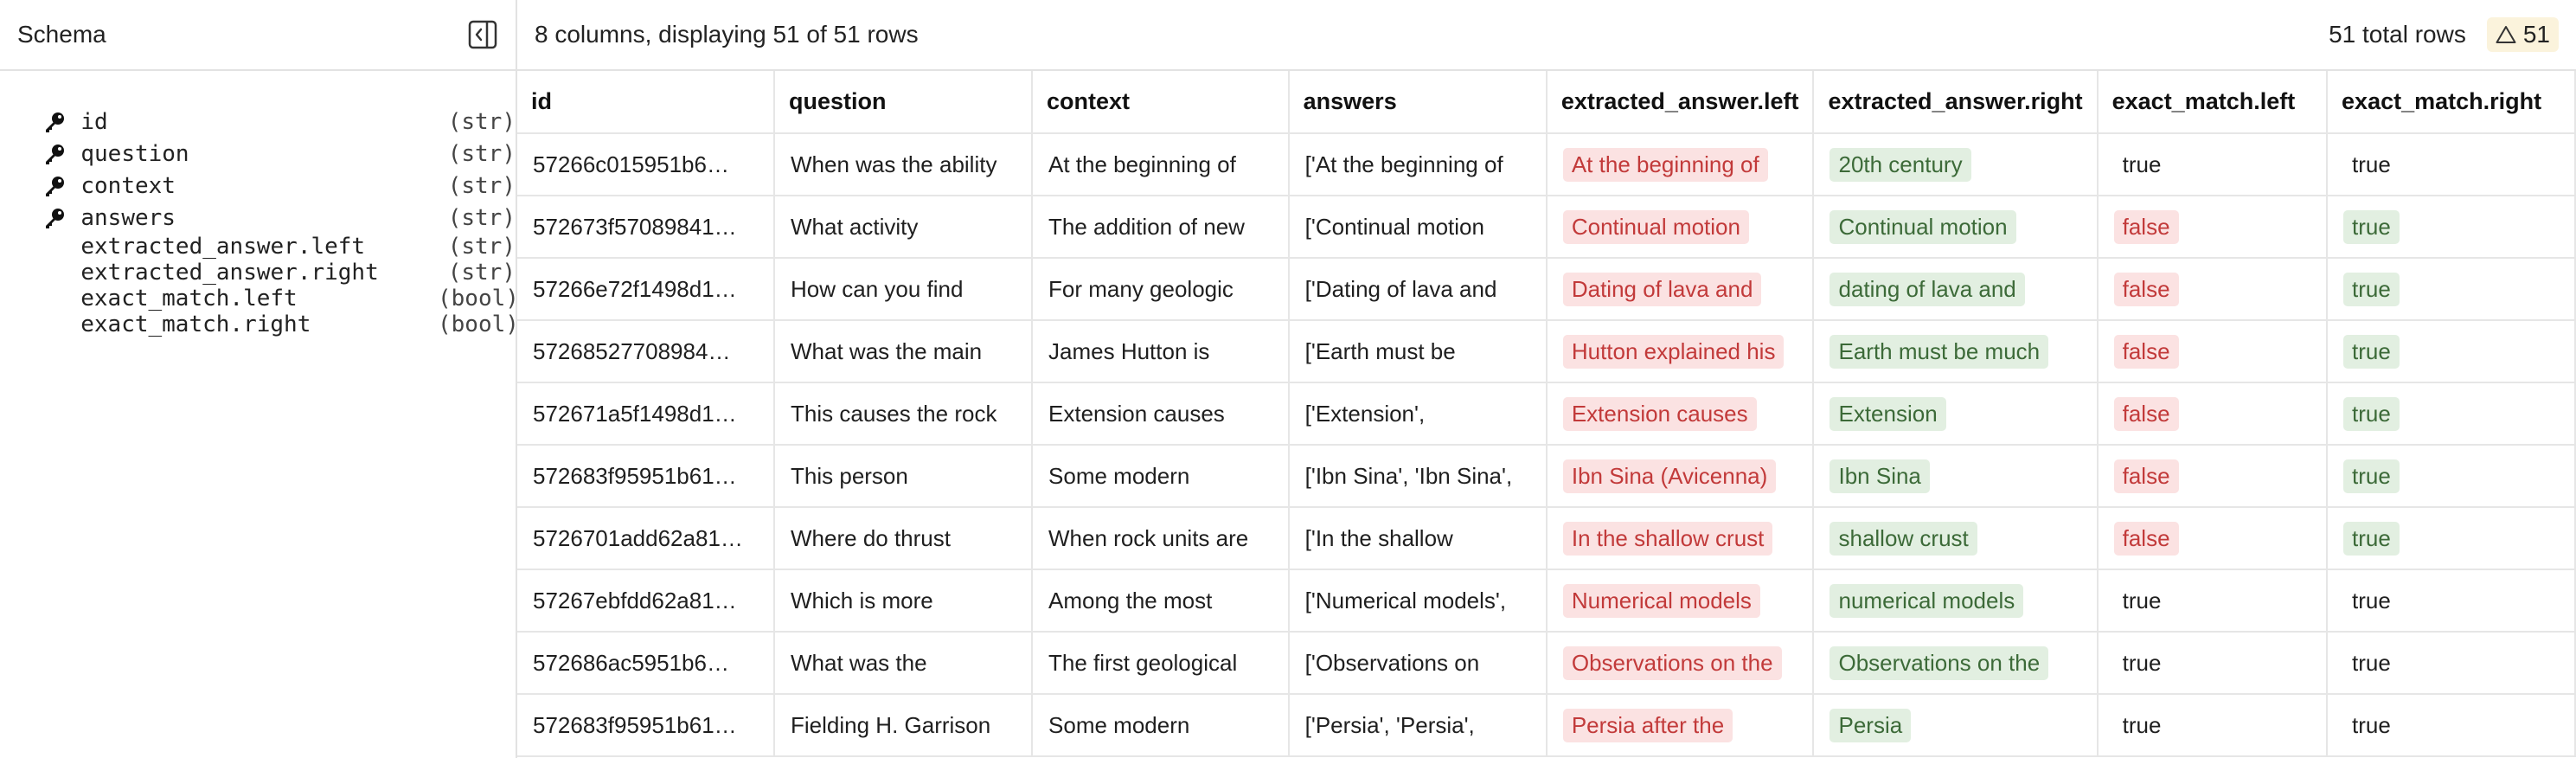 The width and height of the screenshot is (2576, 758). What do you see at coordinates (871, 537) in the screenshot?
I see `cell-text: Where do thrust` at bounding box center [871, 537].